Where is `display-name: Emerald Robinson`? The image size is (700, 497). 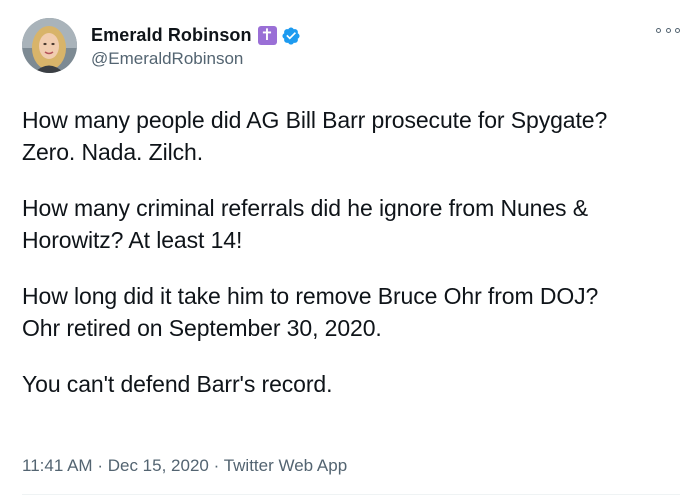
display-name: Emerald Robinson is located at coordinates (171, 35).